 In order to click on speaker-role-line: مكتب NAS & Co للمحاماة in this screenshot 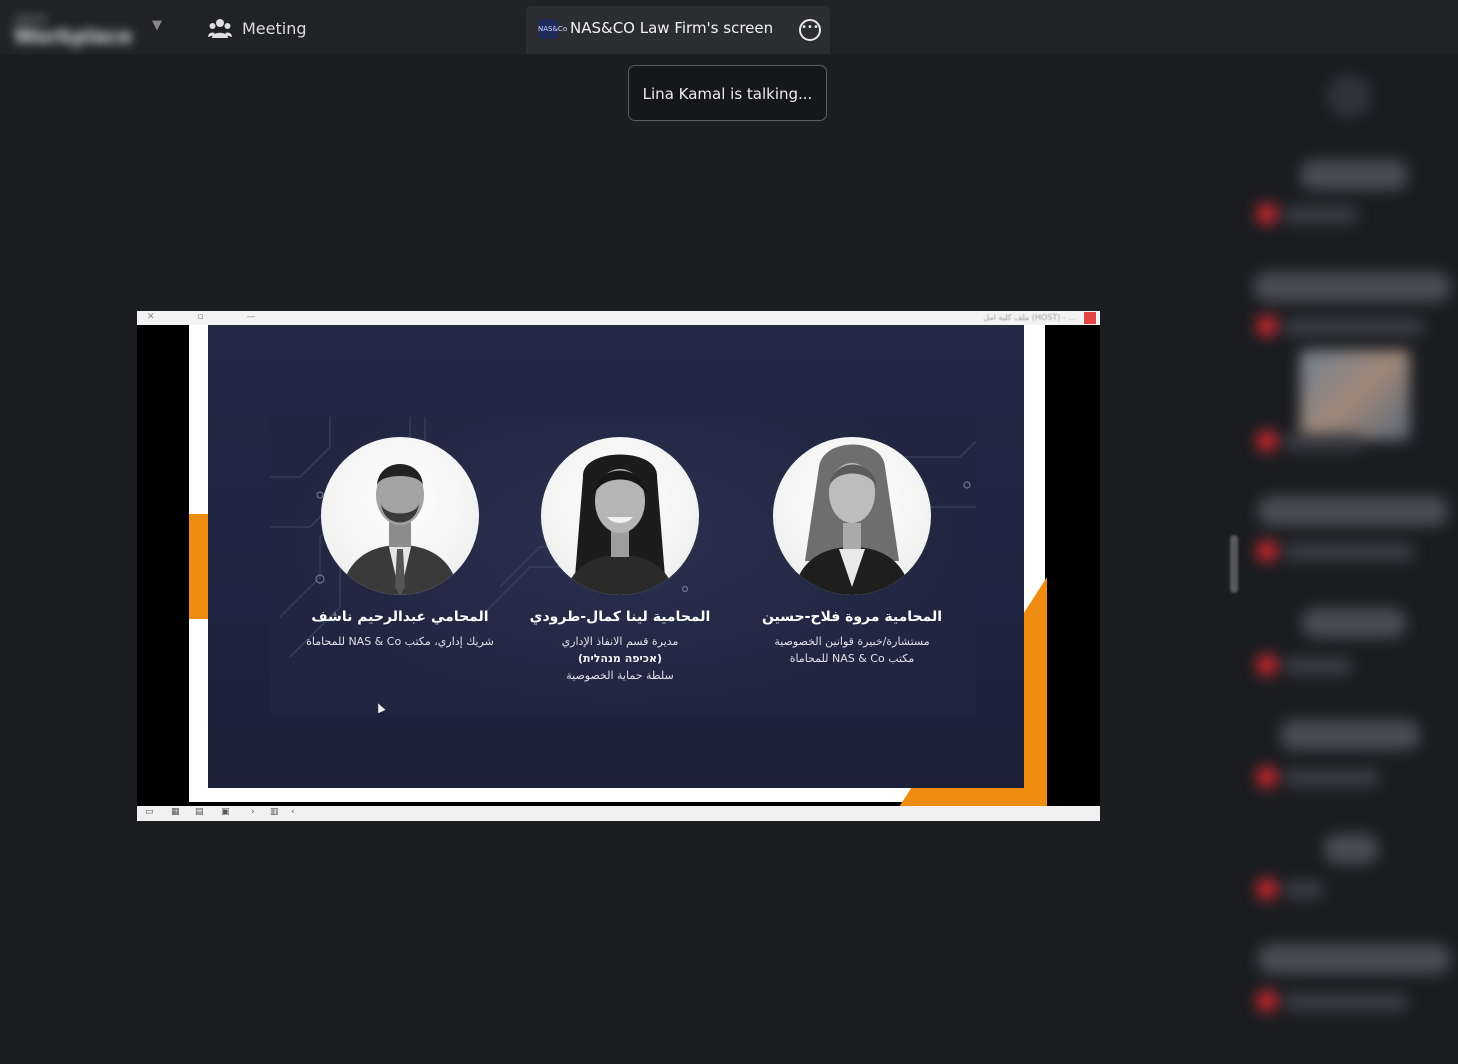, I will do `click(852, 658)`.